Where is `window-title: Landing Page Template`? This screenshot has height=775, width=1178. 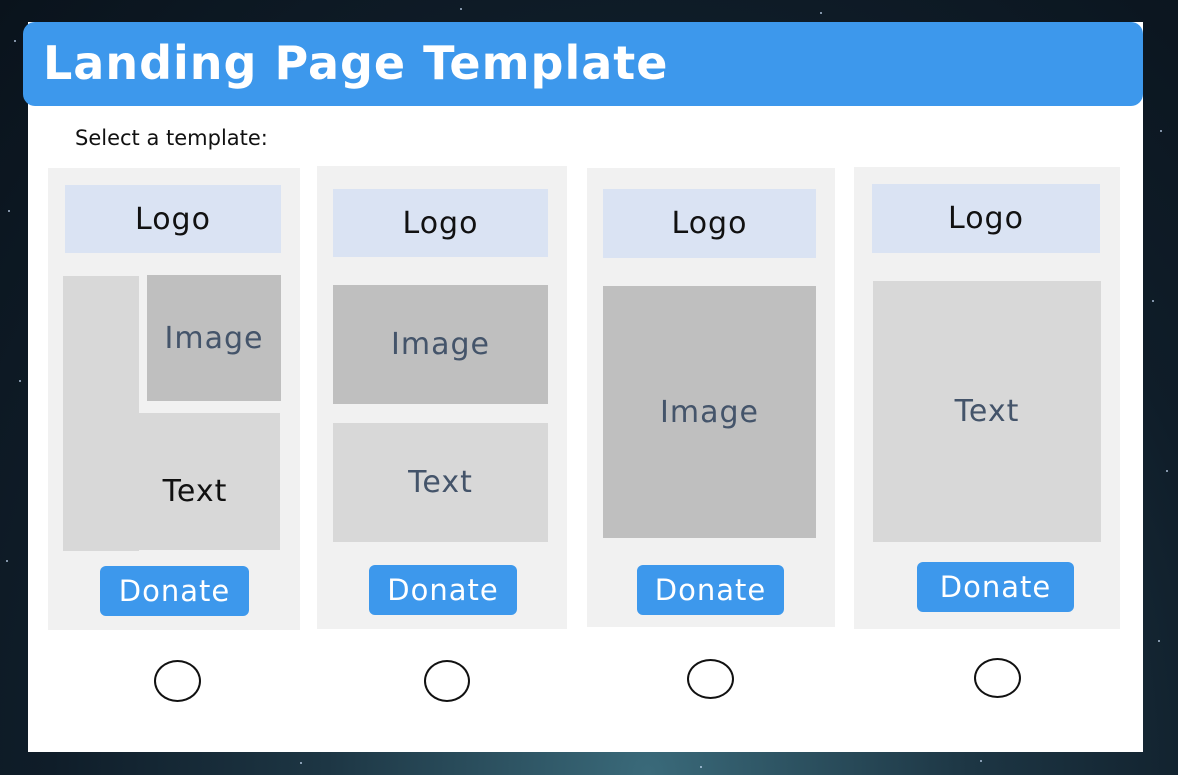 window-title: Landing Page Template is located at coordinates (356, 63).